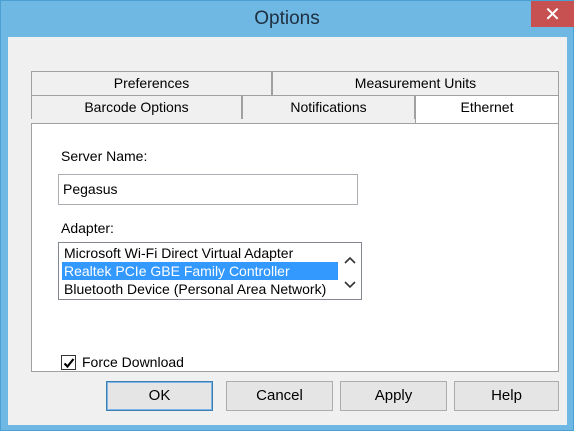  Describe the element at coordinates (200, 289) in the screenshot. I see `adapter-list-item: Bluetooth Device (Personal Area Network)` at that location.